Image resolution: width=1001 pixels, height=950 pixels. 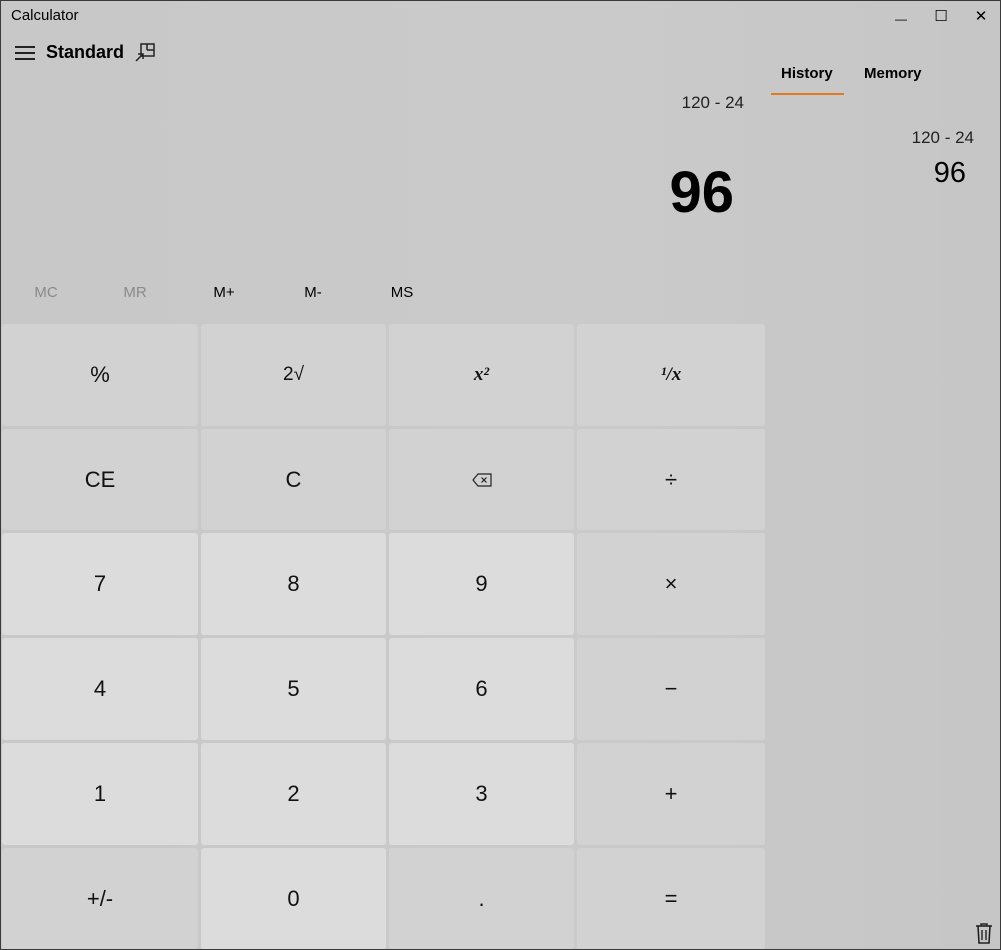 I want to click on memory-store-button: MS, so click(x=402, y=292).